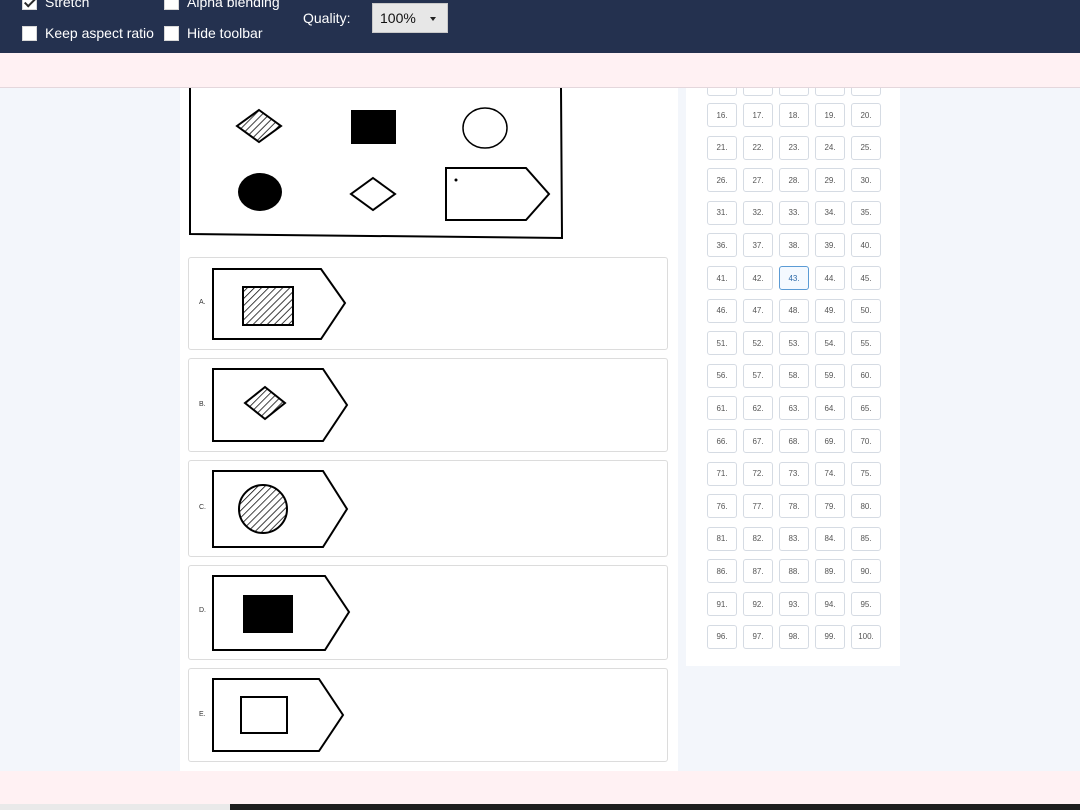  What do you see at coordinates (722, 147) in the screenshot?
I see `question-nav-button: 21.` at bounding box center [722, 147].